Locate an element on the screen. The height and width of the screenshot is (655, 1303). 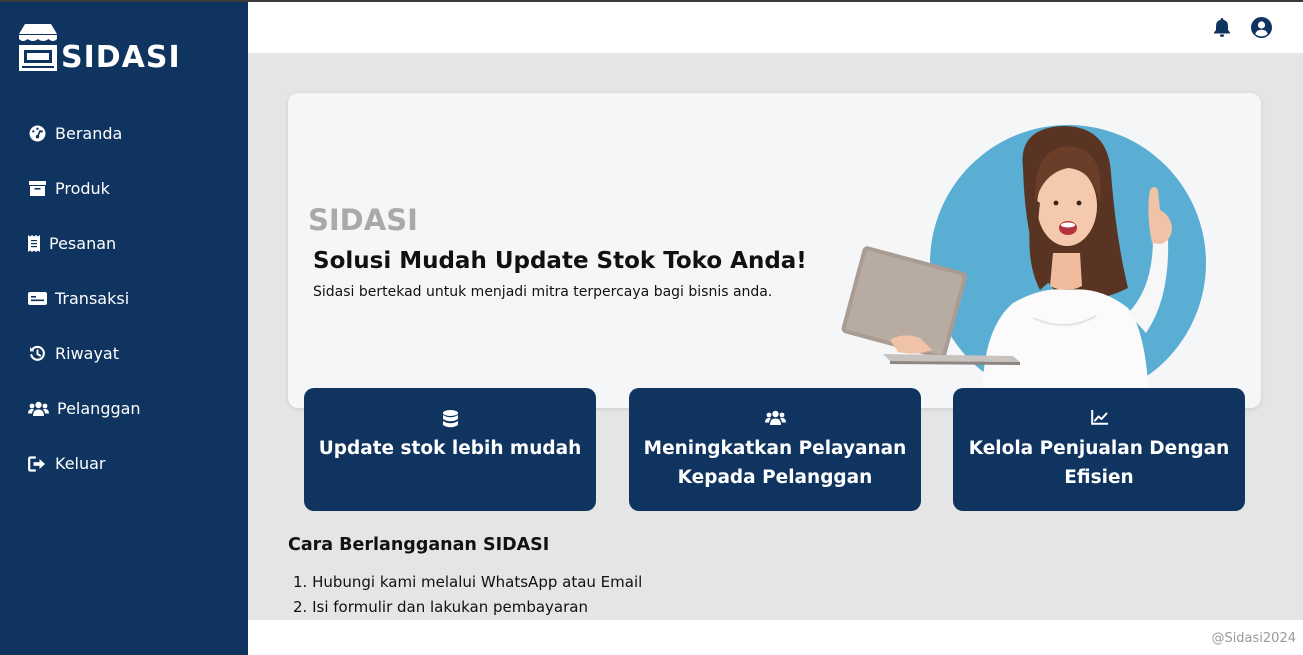
hero-illustration is located at coordinates (1028, 263).